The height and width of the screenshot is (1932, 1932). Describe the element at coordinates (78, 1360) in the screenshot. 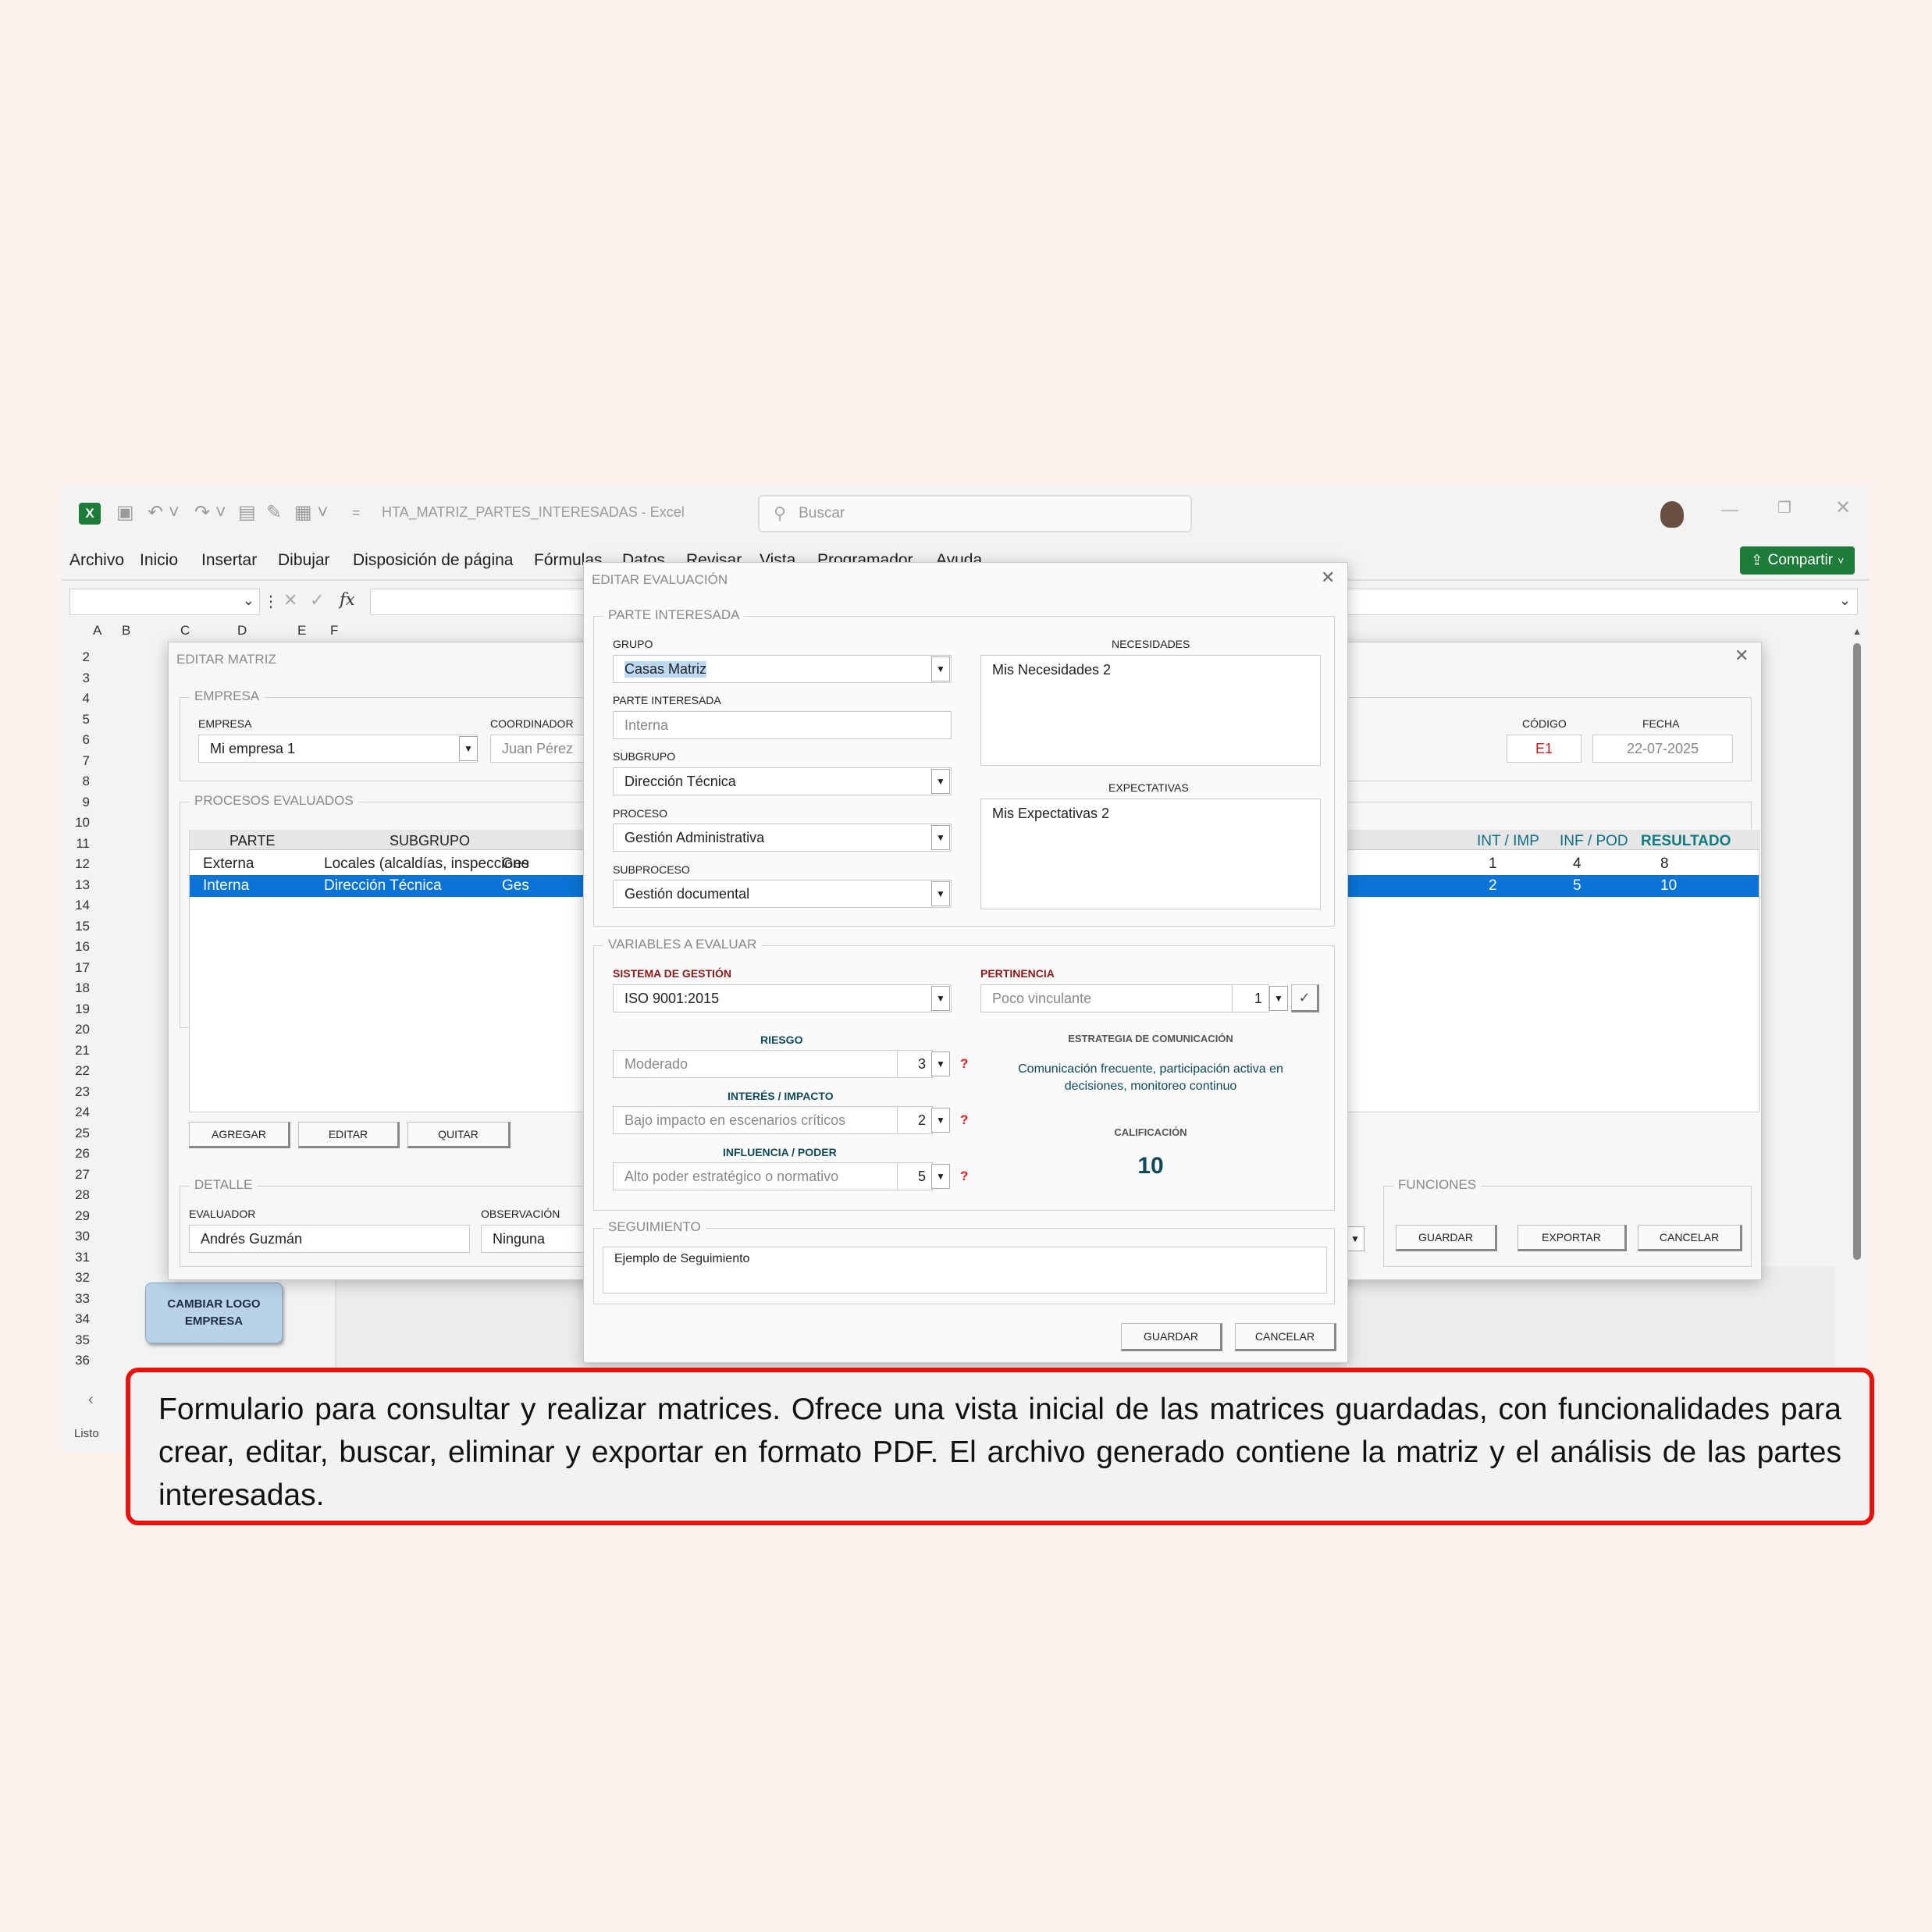

I see `row-header: 36` at that location.